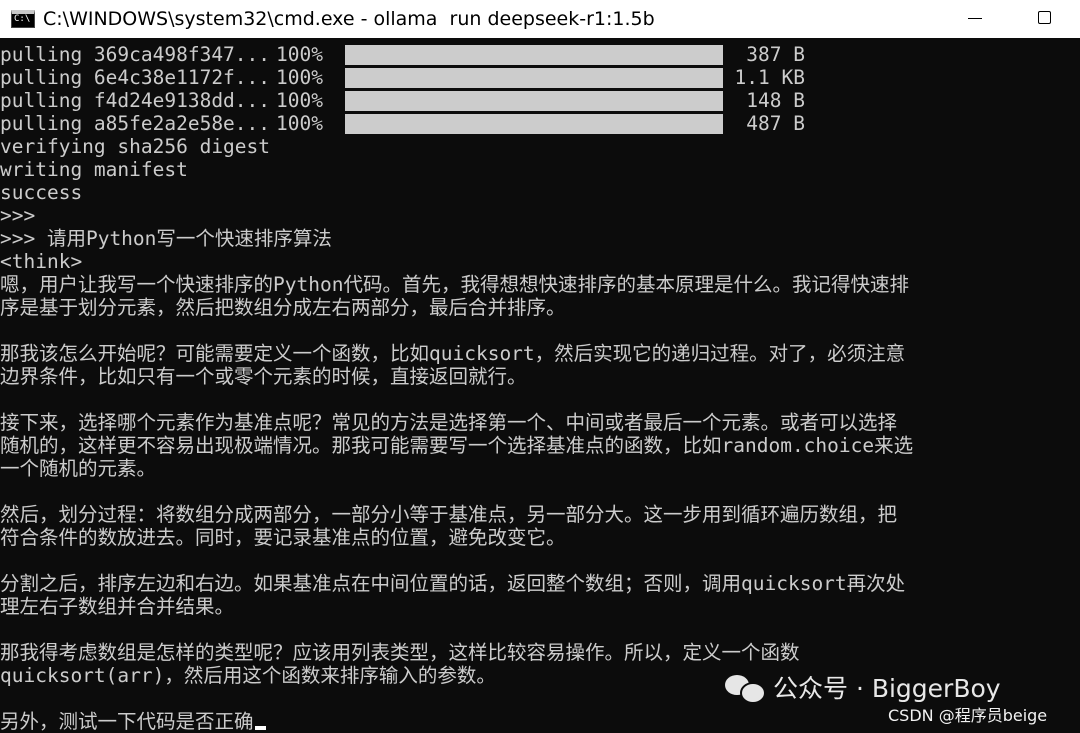 Image resolution: width=1080 pixels, height=733 pixels. I want to click on output-line: 理左右子数组并合并结果。, so click(117, 606).